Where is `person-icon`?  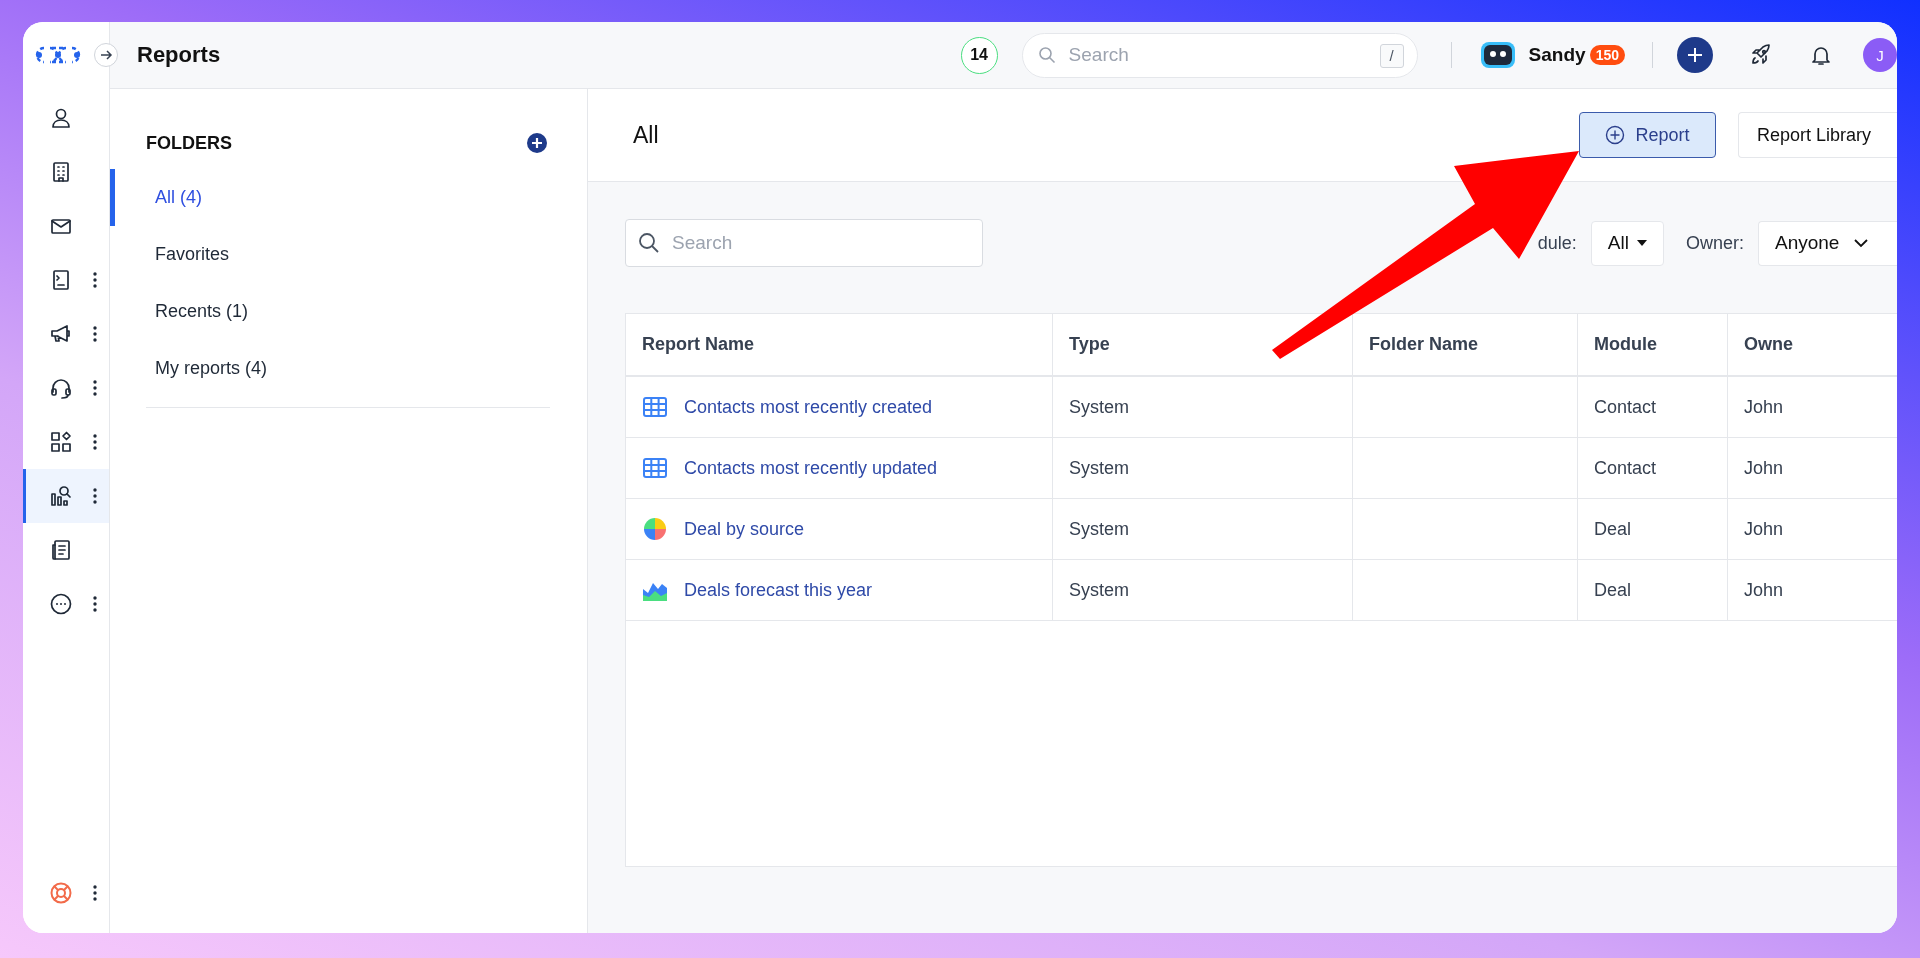
person-icon is located at coordinates (61, 118).